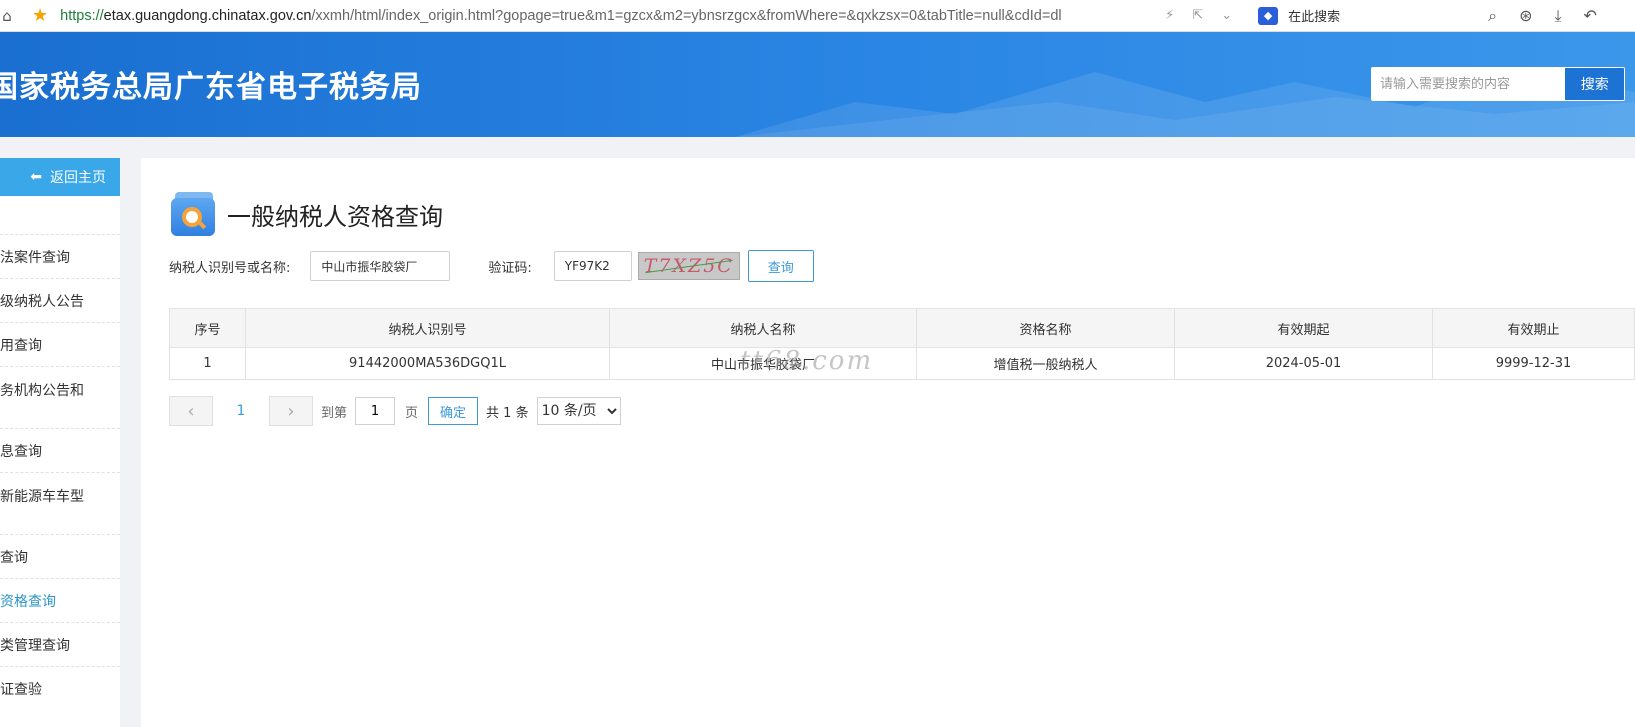  I want to click on browser-search: ◆ 在此搜索, so click(1368, 15).